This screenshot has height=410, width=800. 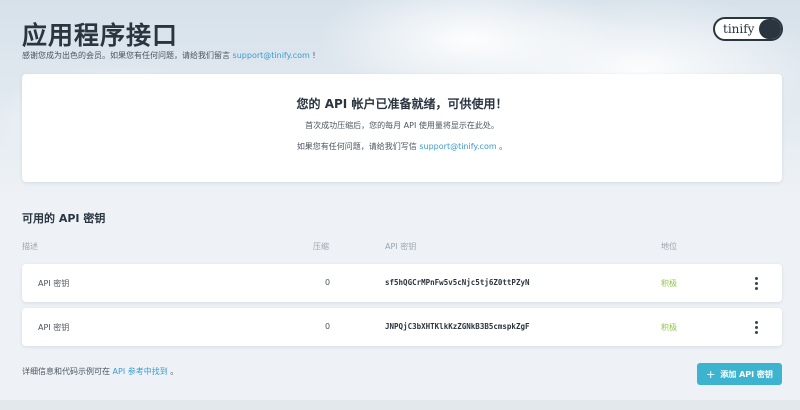 What do you see at coordinates (457, 146) in the screenshot?
I see `card-support-email-link: support@tinify.com` at bounding box center [457, 146].